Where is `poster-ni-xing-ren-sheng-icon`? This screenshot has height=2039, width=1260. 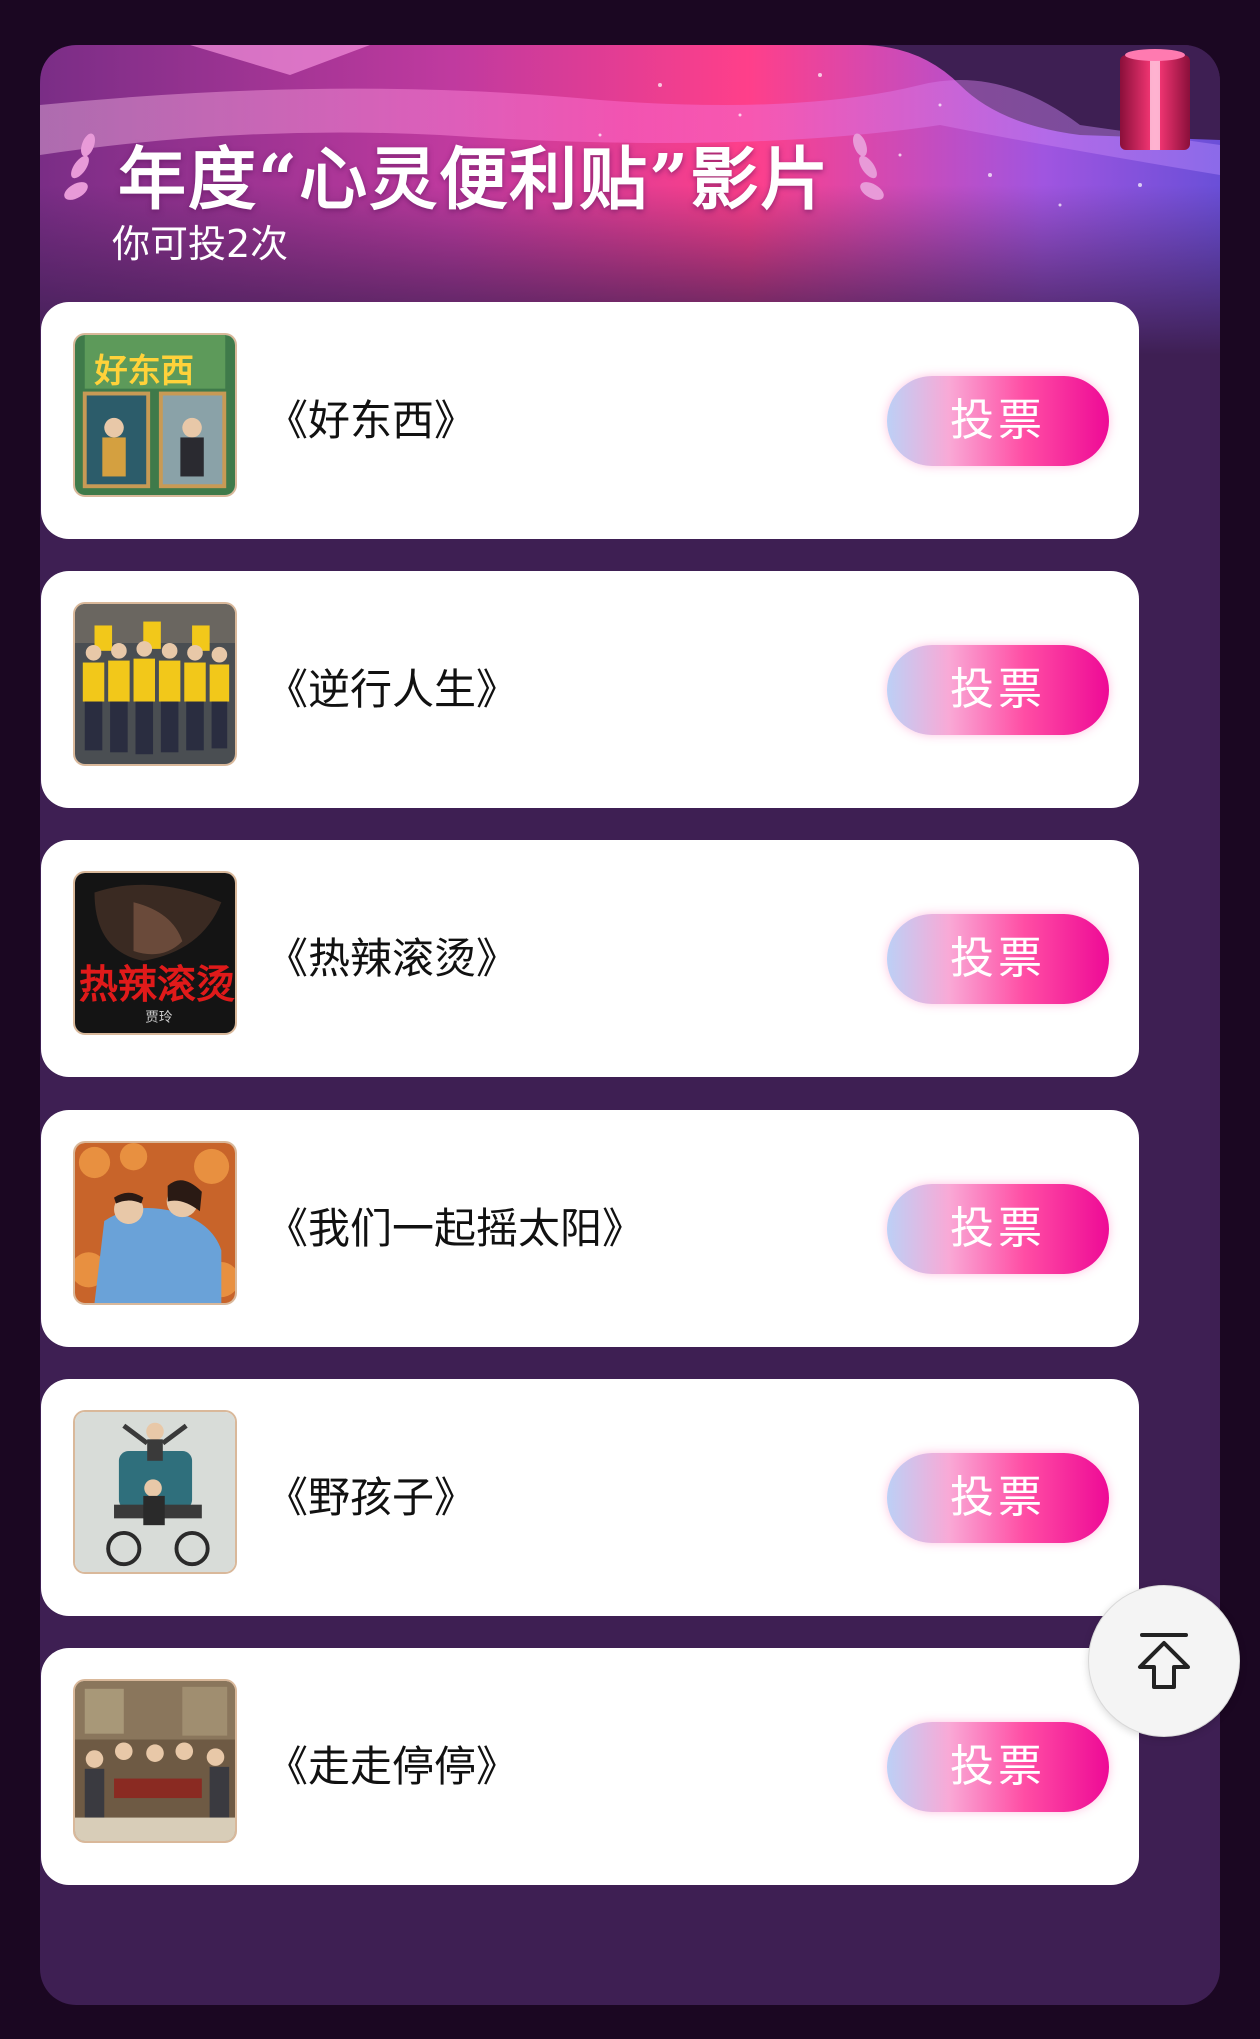
poster-ni-xing-ren-sheng-icon is located at coordinates (155, 684).